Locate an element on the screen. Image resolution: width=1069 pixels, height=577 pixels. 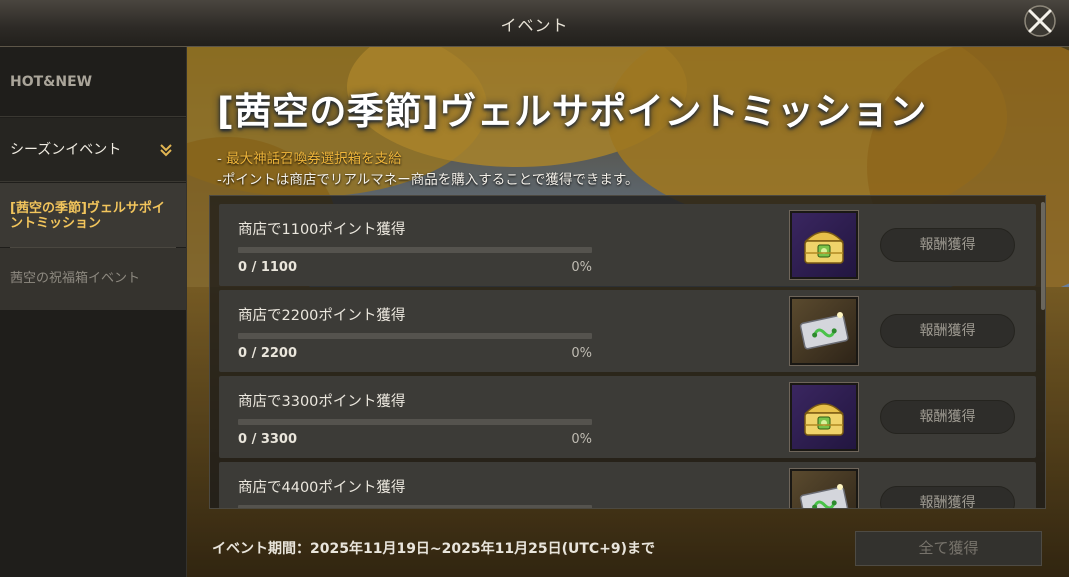
window-title: イベント is located at coordinates (534, 25).